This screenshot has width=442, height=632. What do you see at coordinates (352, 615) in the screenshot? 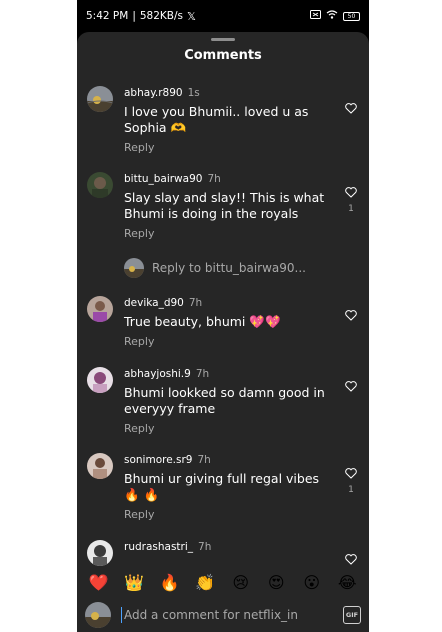
I see `gif-button: GIF` at bounding box center [352, 615].